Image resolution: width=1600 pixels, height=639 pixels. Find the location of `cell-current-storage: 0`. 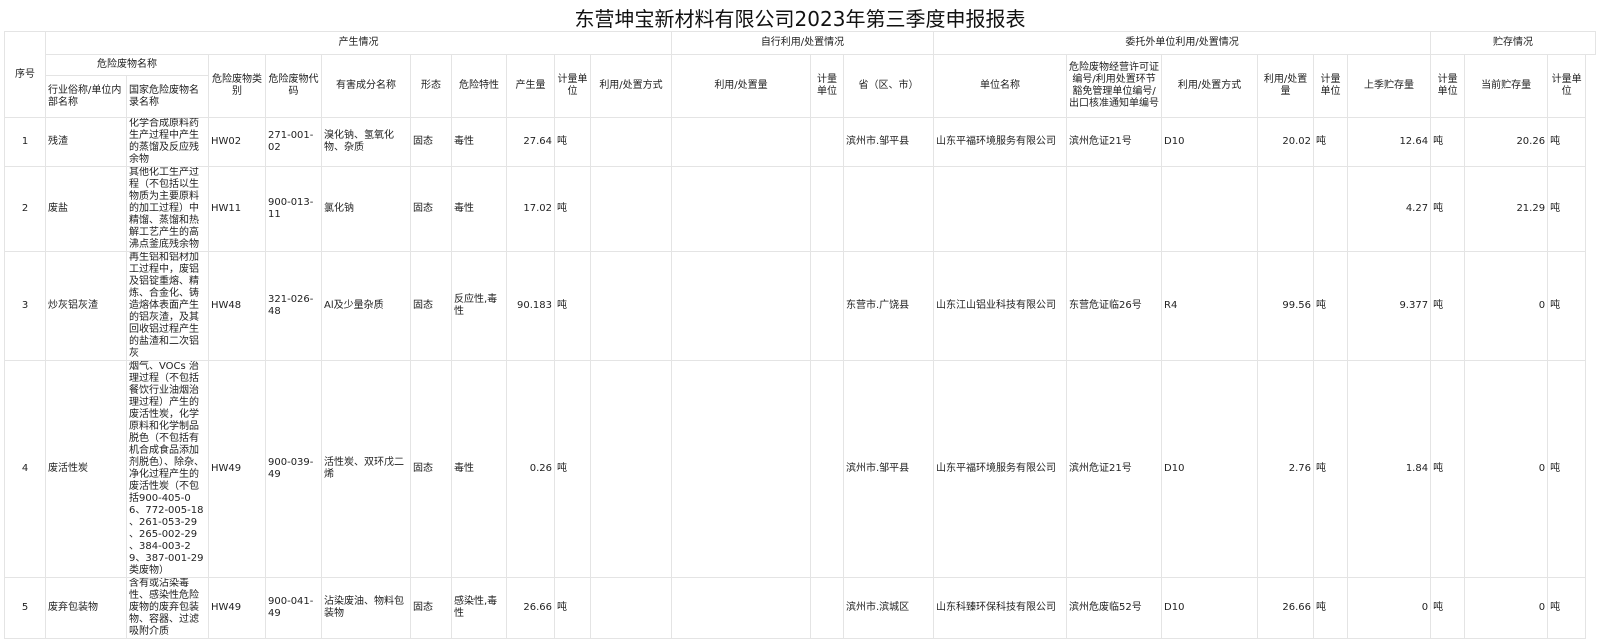

cell-current-storage: 0 is located at coordinates (1506, 306).